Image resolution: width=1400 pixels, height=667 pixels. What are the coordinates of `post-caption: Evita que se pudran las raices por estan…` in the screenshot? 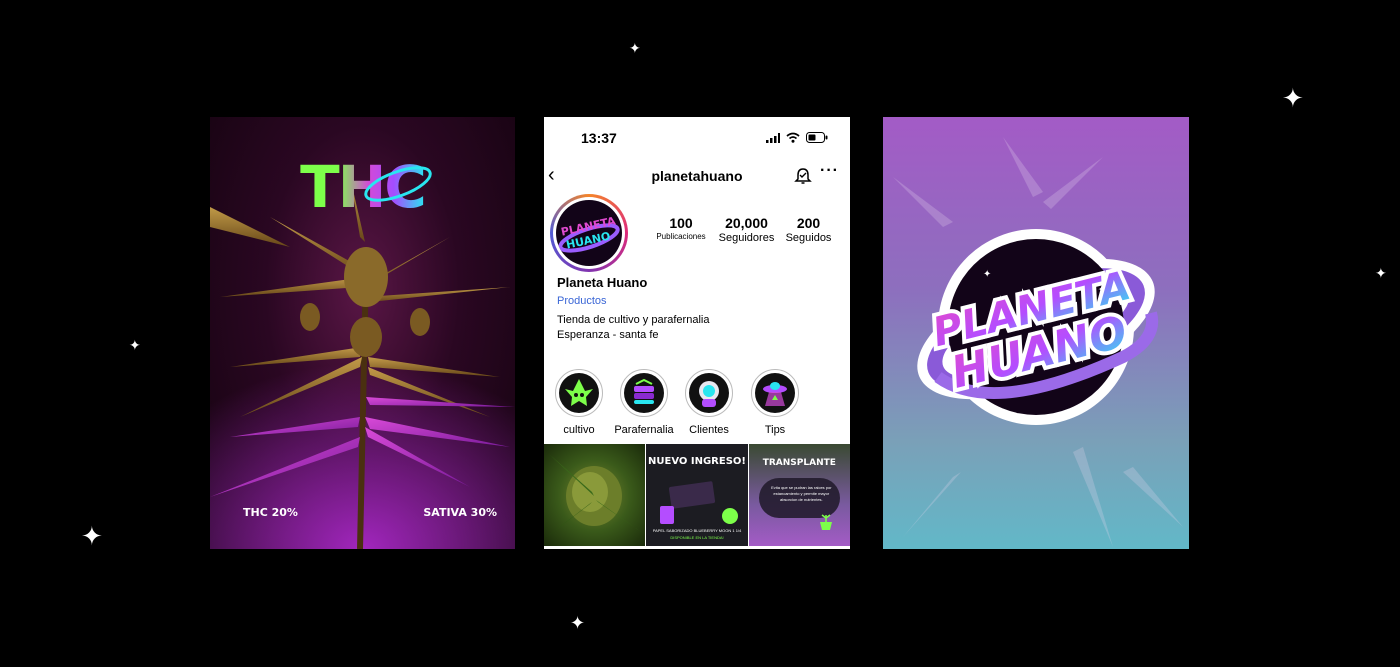 It's located at (801, 493).